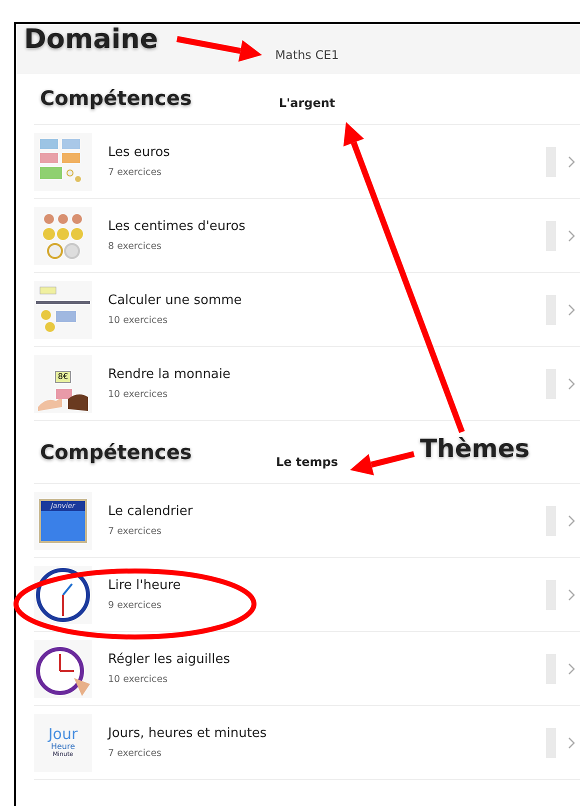 The image size is (580, 806). What do you see at coordinates (63, 747) in the screenshot?
I see `thumbnail-word: Heure` at bounding box center [63, 747].